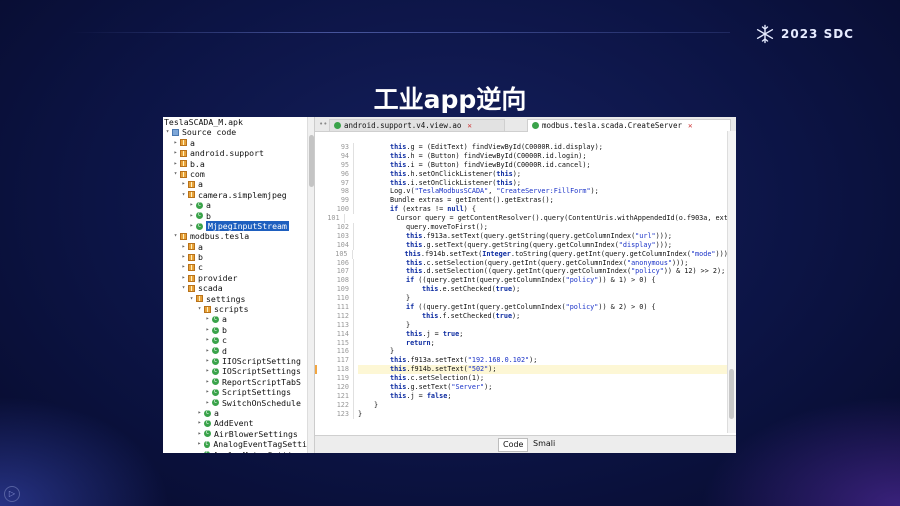  What do you see at coordinates (525, 414) in the screenshot?
I see `code-line: 123}` at bounding box center [525, 414].